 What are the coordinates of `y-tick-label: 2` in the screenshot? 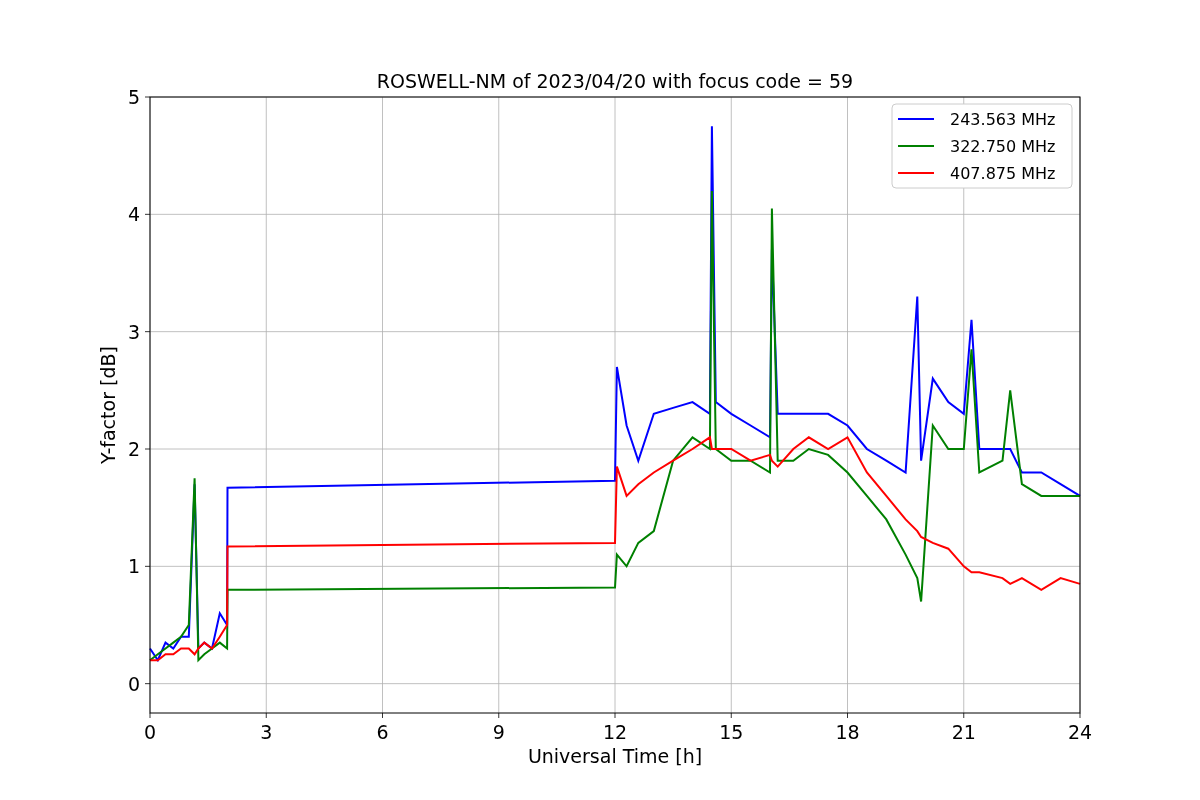 It's located at (133, 449).